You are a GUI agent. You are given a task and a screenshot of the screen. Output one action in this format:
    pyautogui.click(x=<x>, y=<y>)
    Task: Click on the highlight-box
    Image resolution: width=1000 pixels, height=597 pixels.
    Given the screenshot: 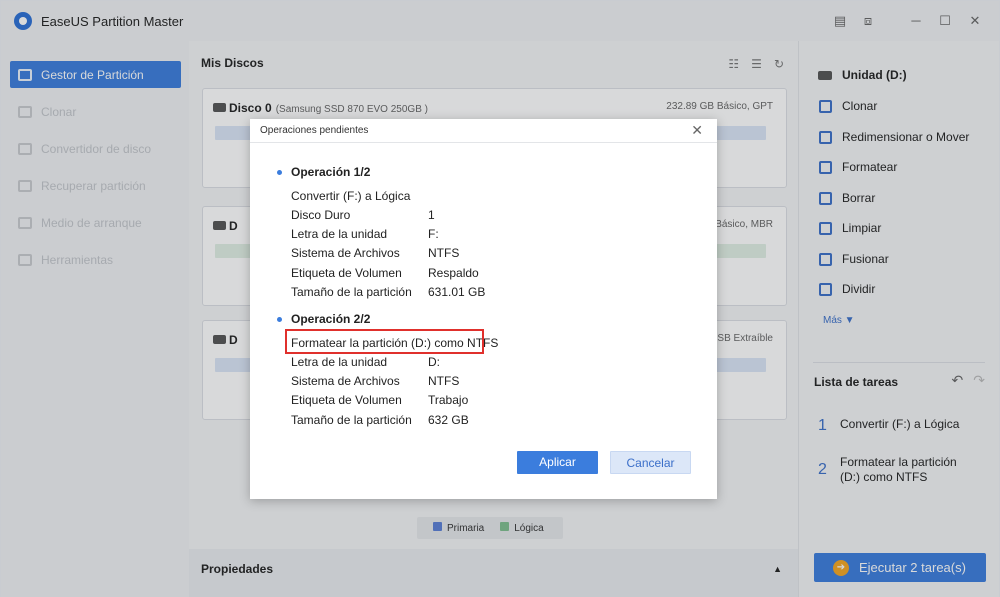 What is the action you would take?
    pyautogui.click(x=384, y=341)
    